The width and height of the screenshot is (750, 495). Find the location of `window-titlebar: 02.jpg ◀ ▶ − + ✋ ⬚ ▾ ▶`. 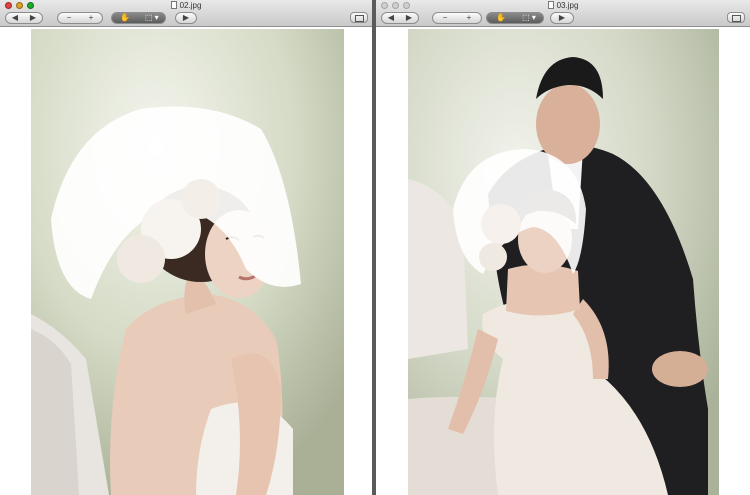

window-titlebar: 02.jpg ◀ ▶ − + ✋ ⬚ ▾ ▶ is located at coordinates (186, 13).